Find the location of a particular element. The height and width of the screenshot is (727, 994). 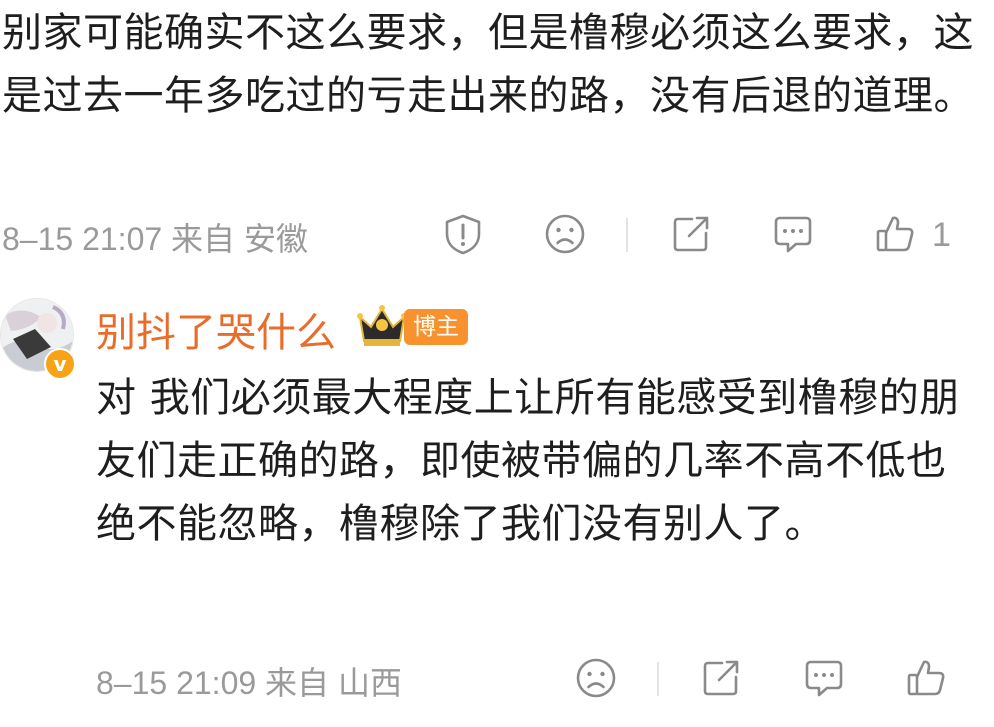

comment-meta: 8–15 21:09 来自 山西 is located at coordinates (249, 683).